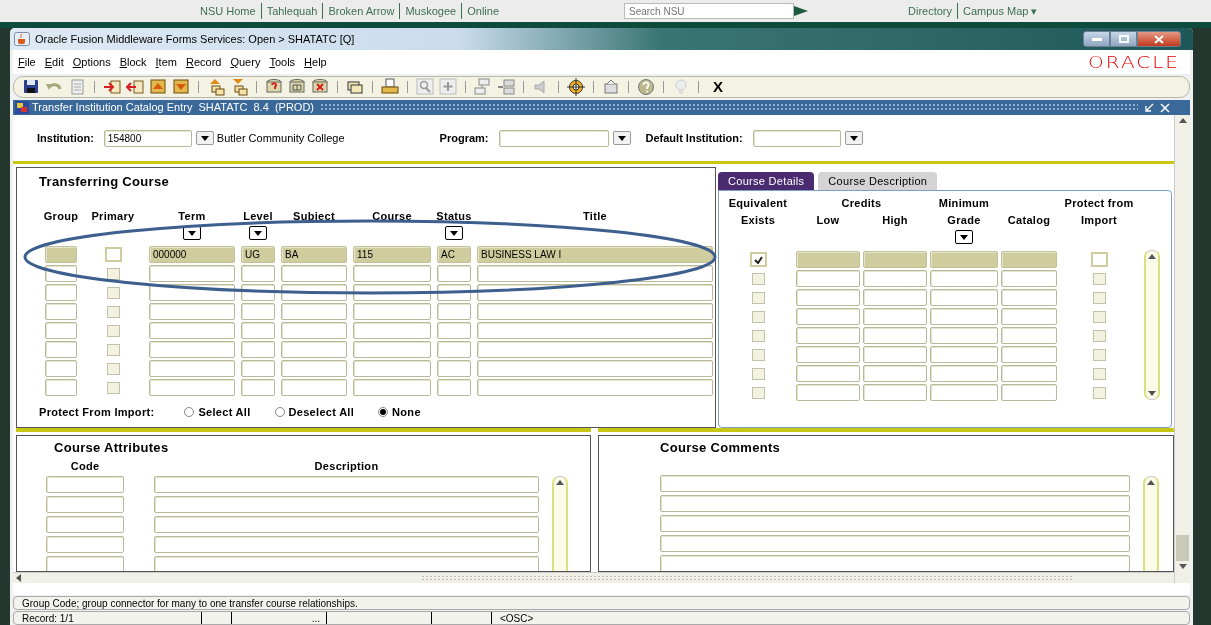 Image resolution: width=1211 pixels, height=625 pixels. Describe the element at coordinates (392, 254) in the screenshot. I see `input-field: 115` at that location.